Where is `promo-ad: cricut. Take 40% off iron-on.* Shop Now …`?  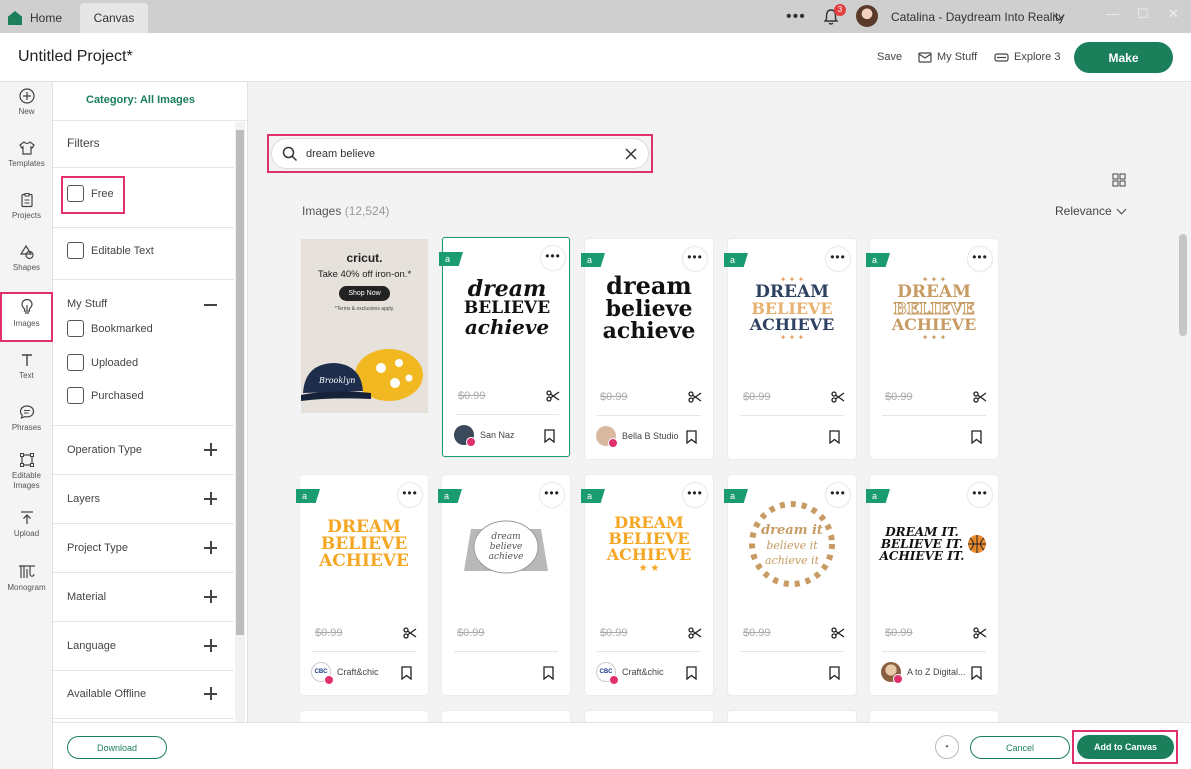
promo-ad: cricut. Take 40% off iron-on.* Shop Now … is located at coordinates (364, 326).